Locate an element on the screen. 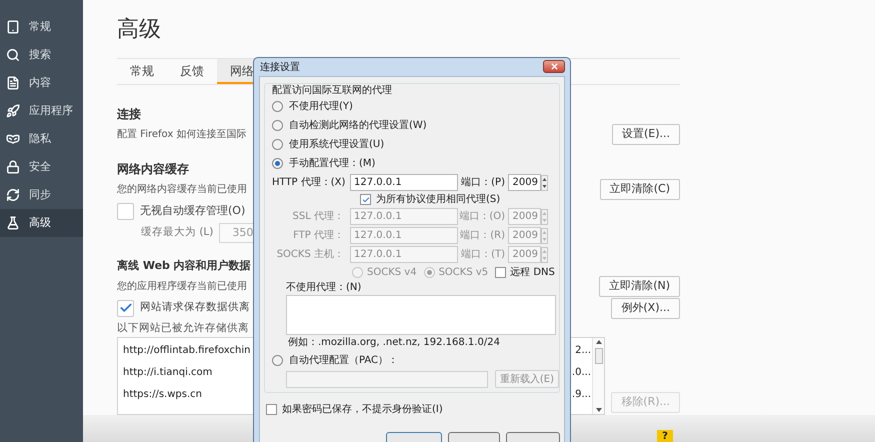 The height and width of the screenshot is (442, 875). description: 配置 Firefox 如何连接至国际 is located at coordinates (181, 135).